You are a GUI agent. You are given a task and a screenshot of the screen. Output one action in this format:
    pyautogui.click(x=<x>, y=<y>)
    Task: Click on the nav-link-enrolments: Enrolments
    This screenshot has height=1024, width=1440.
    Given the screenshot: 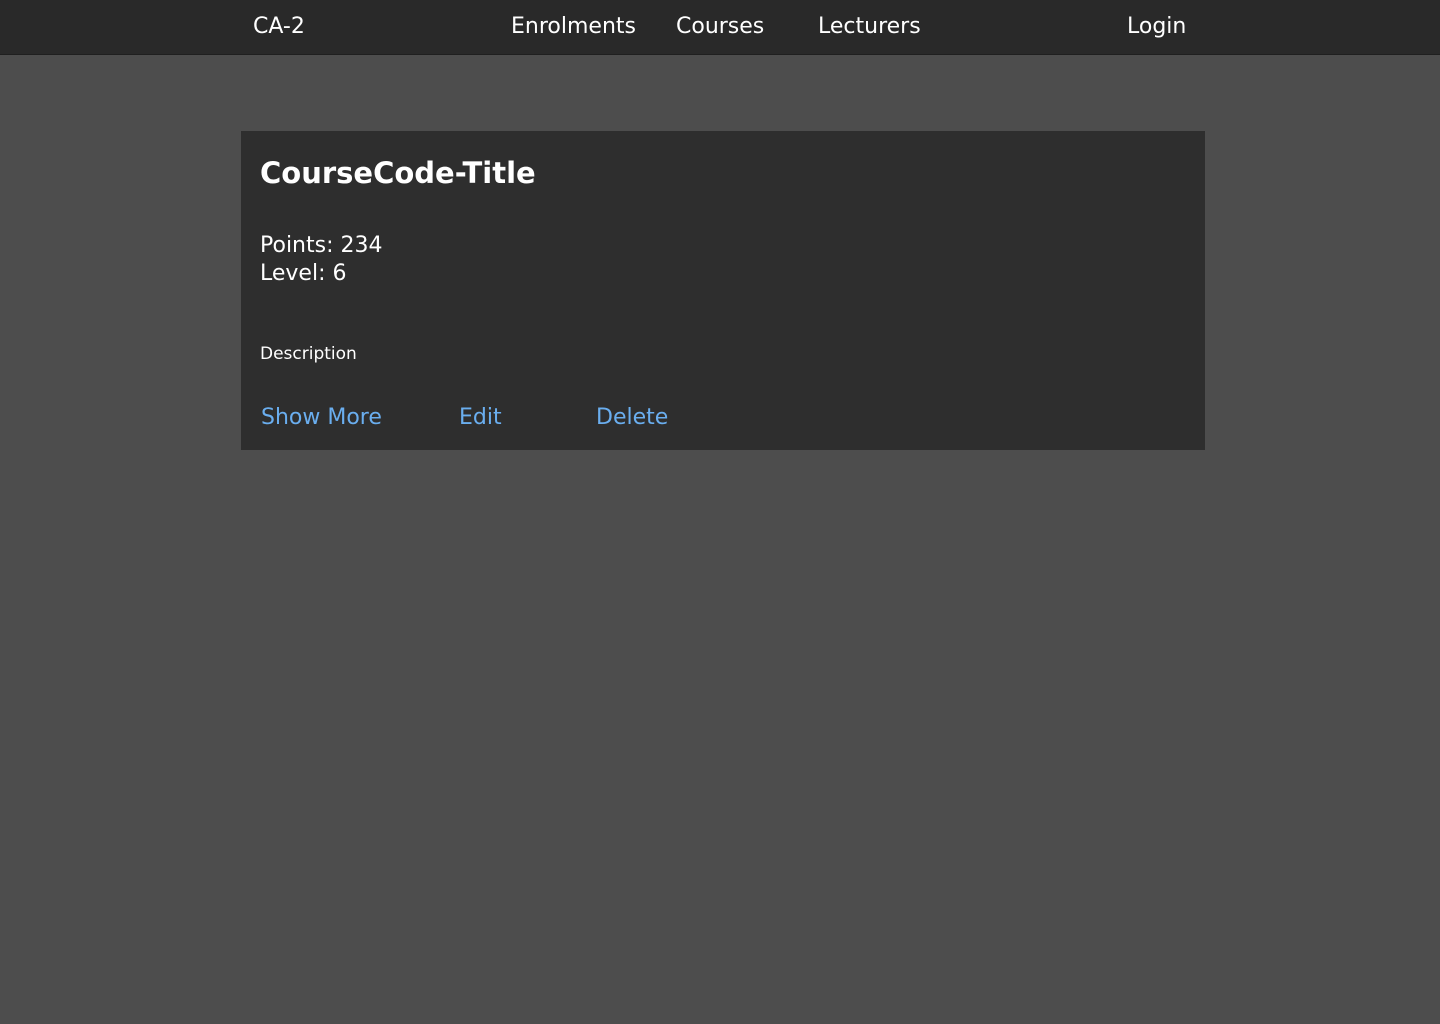 What is the action you would take?
    pyautogui.click(x=573, y=27)
    